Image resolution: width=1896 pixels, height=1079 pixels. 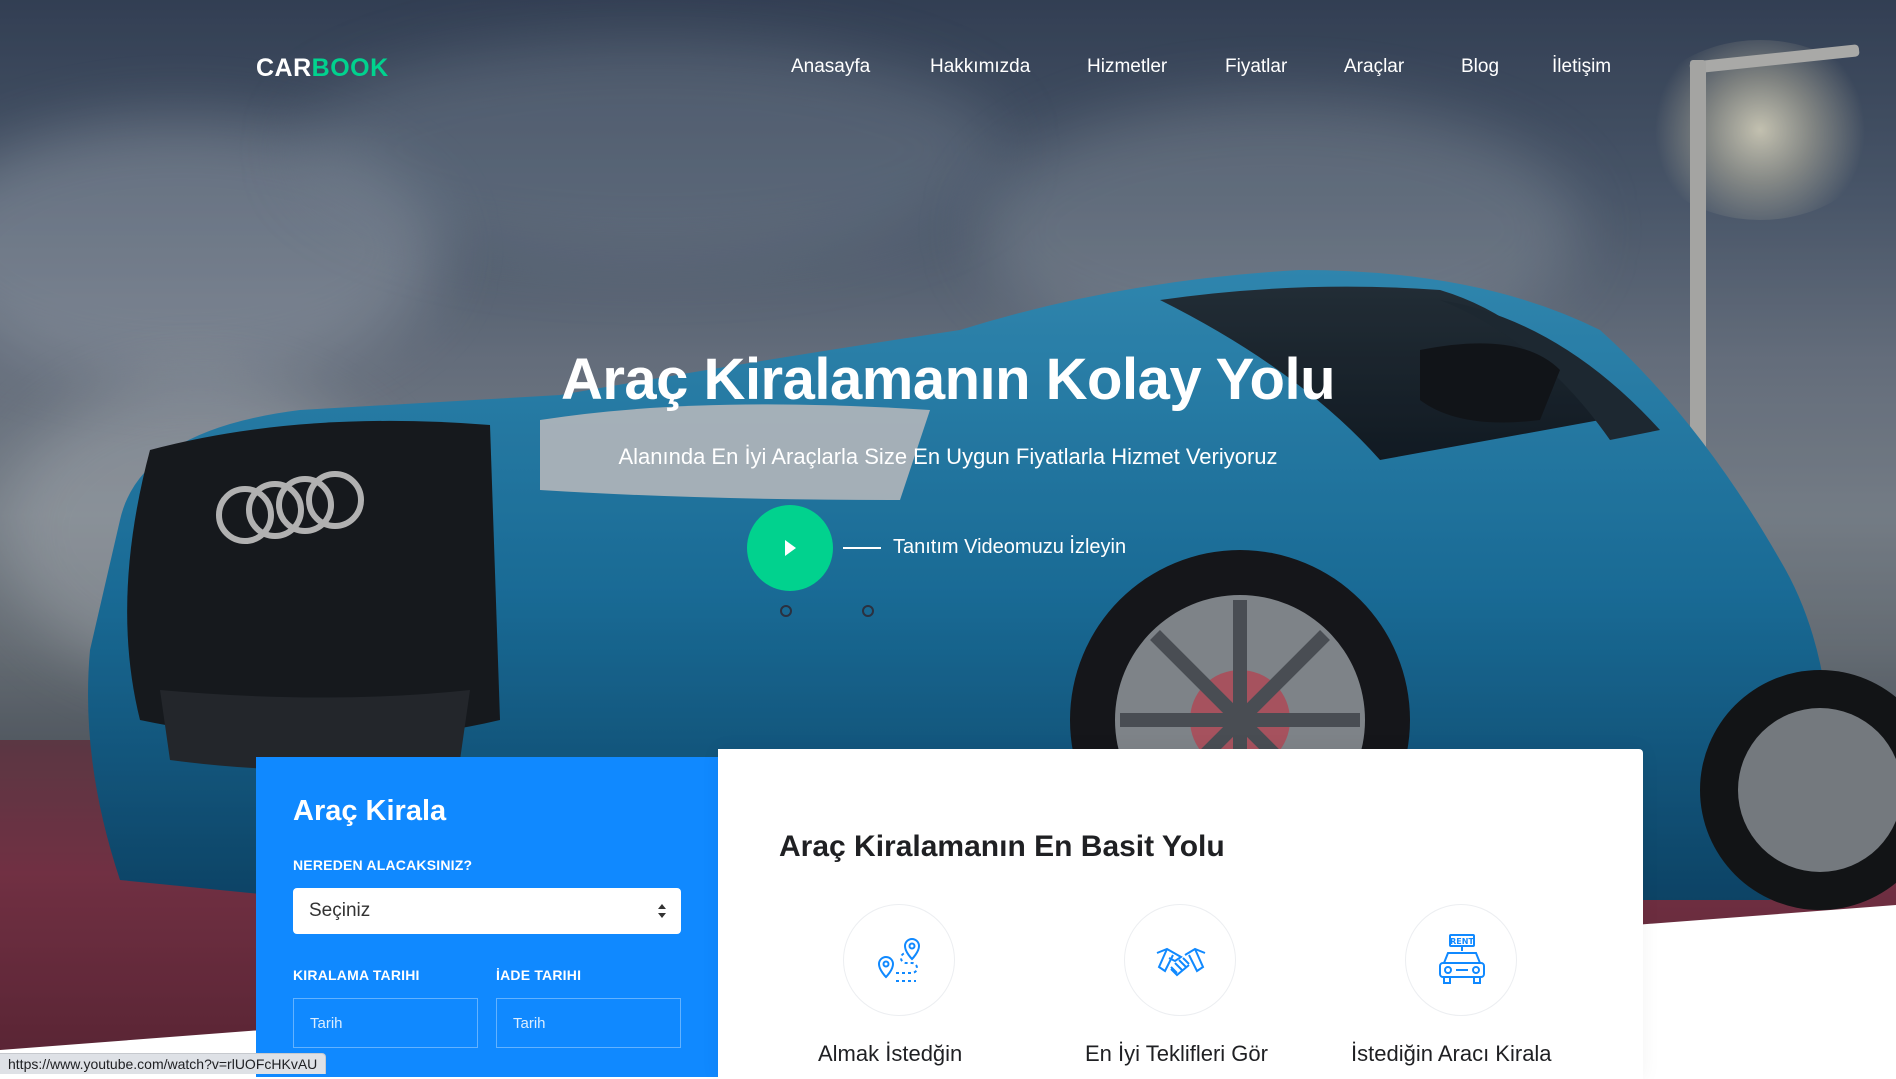 I want to click on hero-title: Araç Kiralamanın Kolay Yolu, so click(x=948, y=379).